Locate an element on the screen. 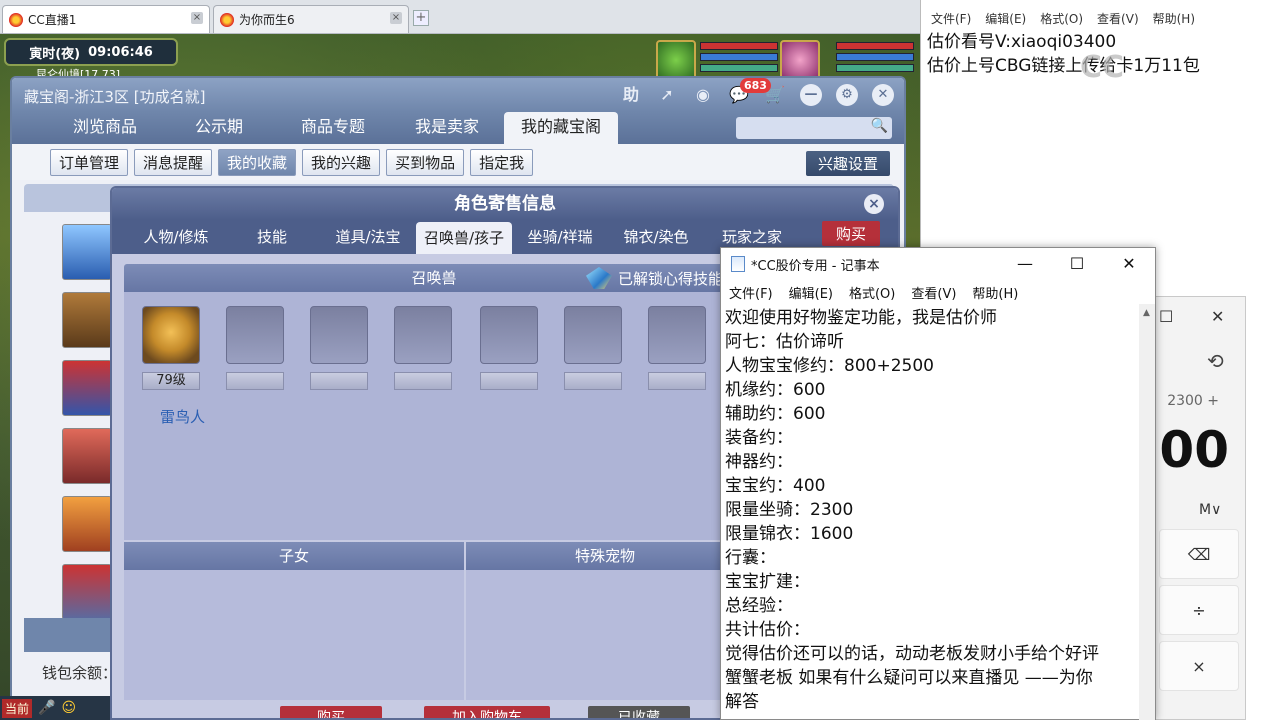 This screenshot has width=1280, height=720. new-tab-button: + is located at coordinates (421, 18).